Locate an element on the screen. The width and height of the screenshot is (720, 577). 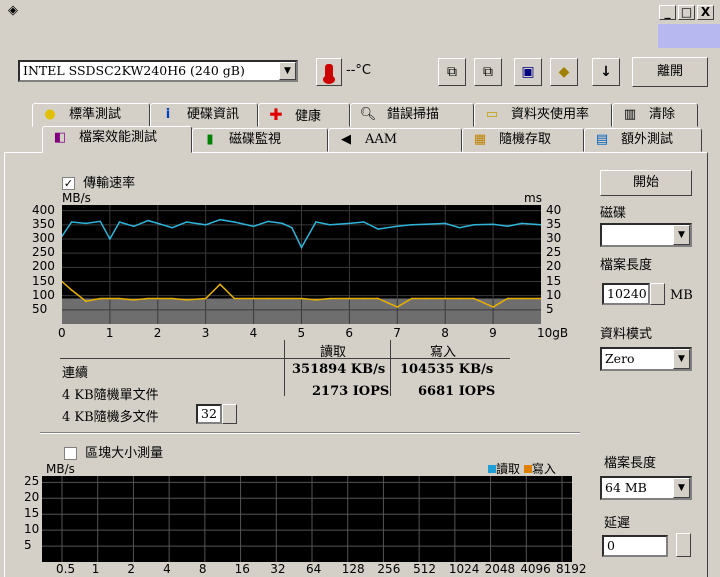
row-4kb-multi-label: 4 KB隨機多文件 is located at coordinates (110, 417).